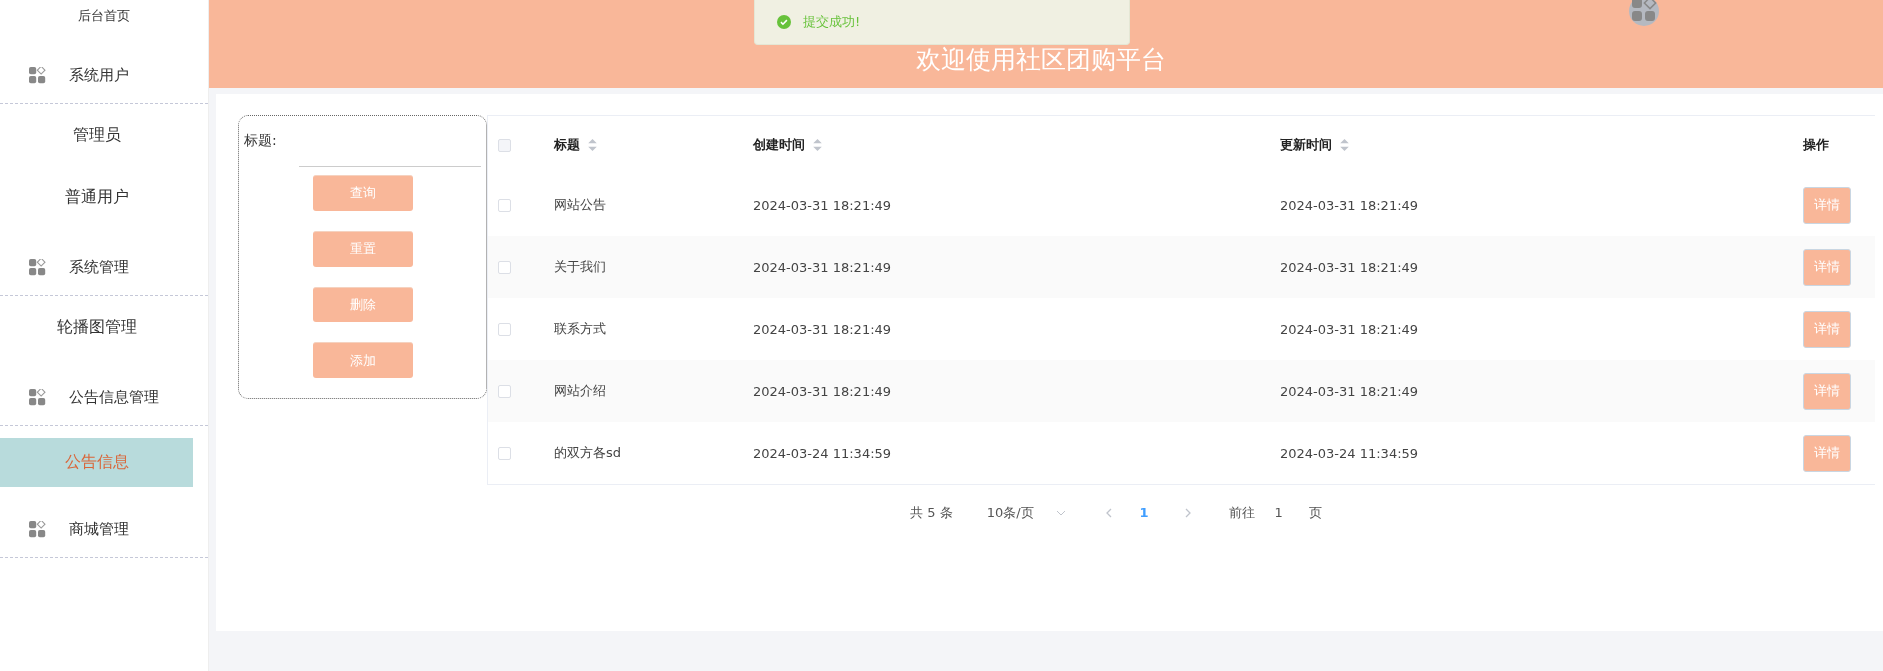 Image resolution: width=1883 pixels, height=671 pixels. I want to click on goto-page-field: 1, so click(1278, 512).